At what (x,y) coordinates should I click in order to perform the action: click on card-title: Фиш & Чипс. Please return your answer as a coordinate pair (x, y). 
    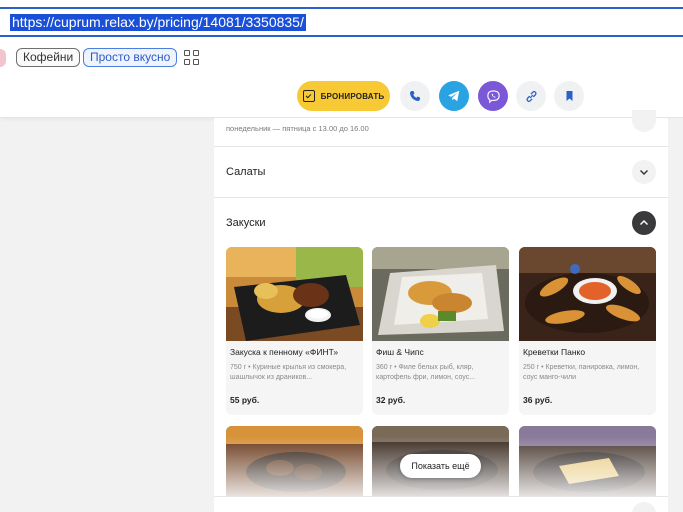
    Looking at the image, I should click on (400, 352).